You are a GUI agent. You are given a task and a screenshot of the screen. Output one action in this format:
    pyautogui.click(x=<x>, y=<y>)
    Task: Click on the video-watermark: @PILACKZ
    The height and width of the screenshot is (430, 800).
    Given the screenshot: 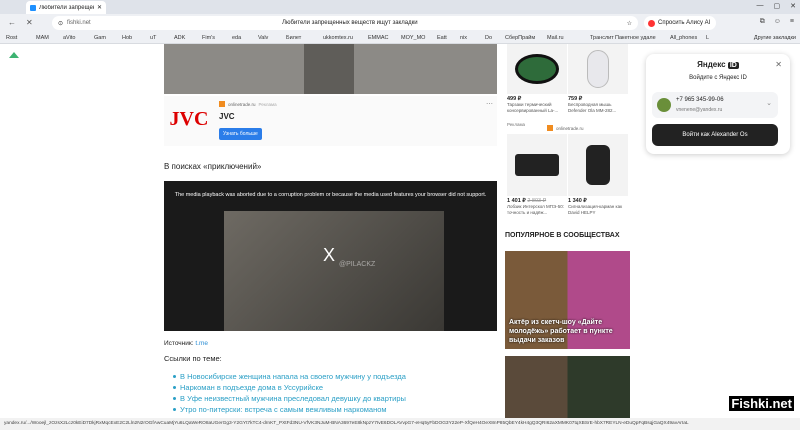 What is the action you would take?
    pyautogui.click(x=357, y=264)
    